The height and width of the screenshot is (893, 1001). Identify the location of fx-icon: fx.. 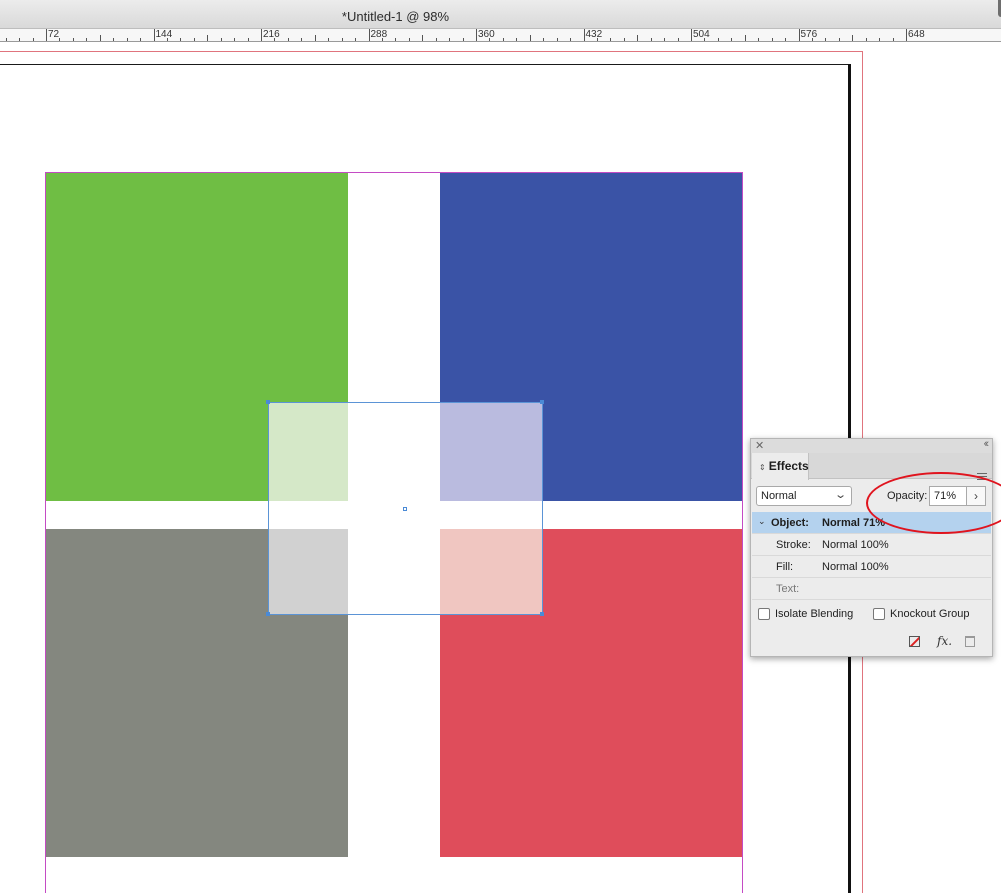
(944, 641).